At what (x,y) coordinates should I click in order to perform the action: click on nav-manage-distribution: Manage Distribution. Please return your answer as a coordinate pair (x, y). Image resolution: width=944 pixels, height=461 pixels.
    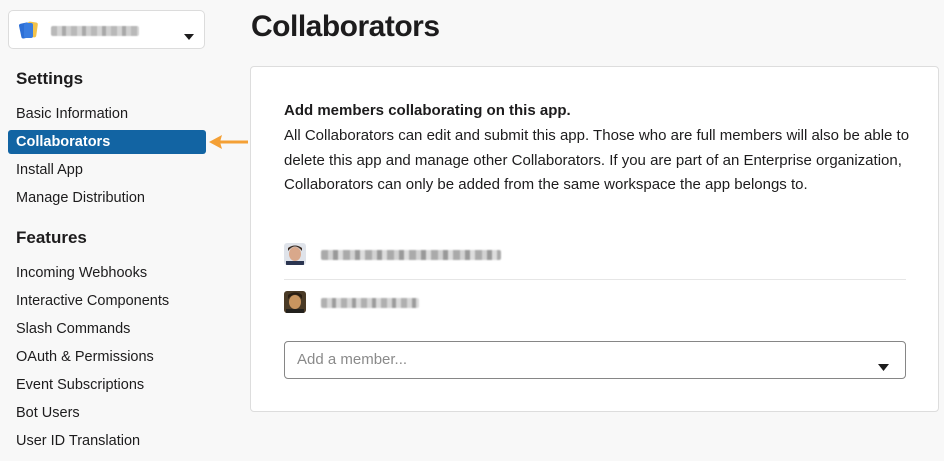
    Looking at the image, I should click on (107, 198).